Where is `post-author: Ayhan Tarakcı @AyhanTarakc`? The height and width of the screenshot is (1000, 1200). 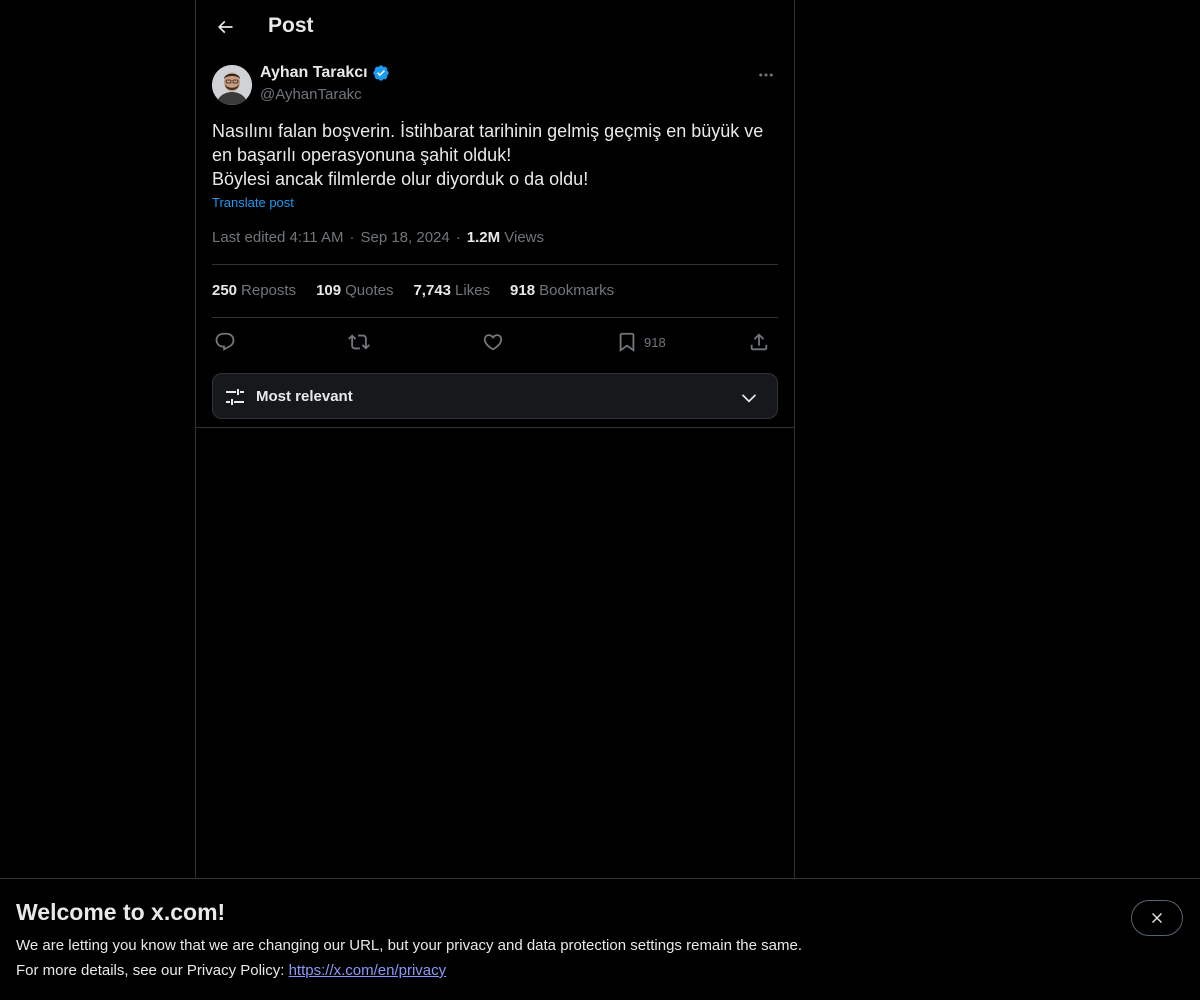
post-author: Ayhan Tarakcı @AyhanTarakc is located at coordinates (495, 86).